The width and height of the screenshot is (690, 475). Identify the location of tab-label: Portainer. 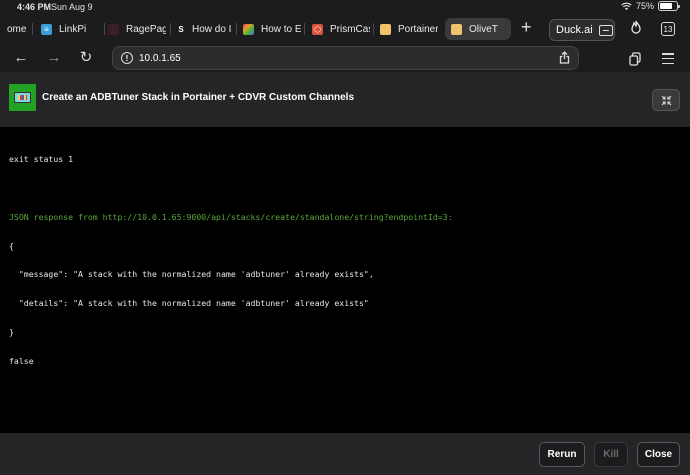
(418, 29).